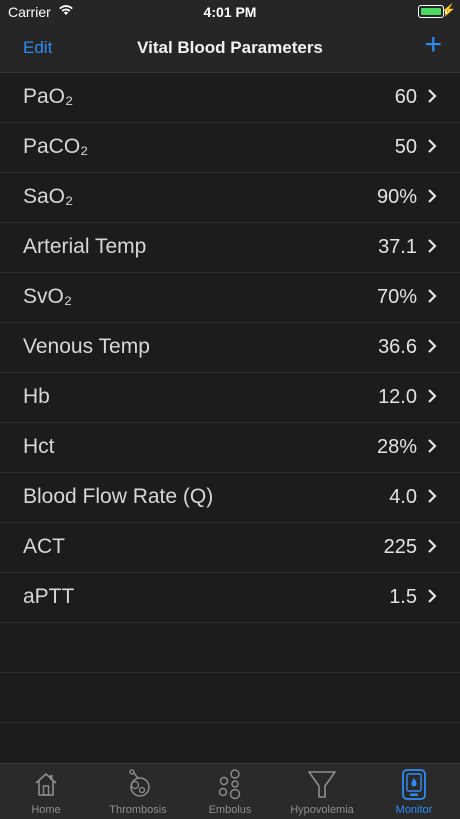 The width and height of the screenshot is (460, 819). I want to click on row-value: 36.6, so click(397, 347).